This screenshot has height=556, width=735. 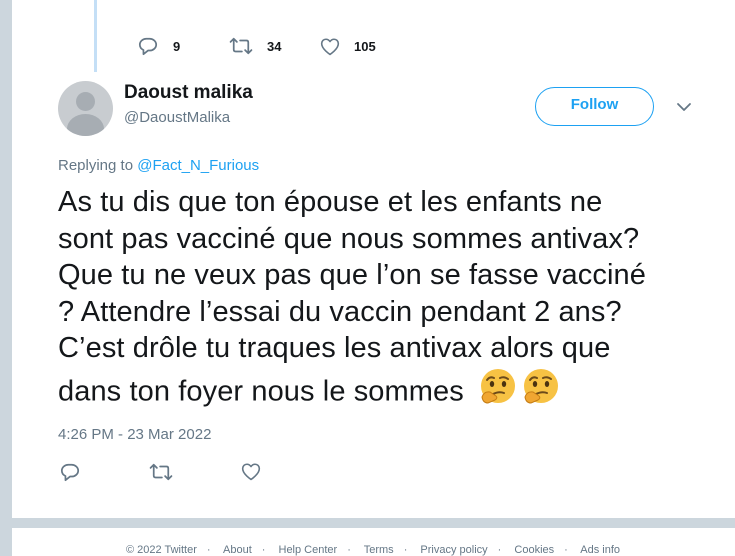 What do you see at coordinates (453, 550) in the screenshot?
I see `footer-link-privacy: Privacy policy` at bounding box center [453, 550].